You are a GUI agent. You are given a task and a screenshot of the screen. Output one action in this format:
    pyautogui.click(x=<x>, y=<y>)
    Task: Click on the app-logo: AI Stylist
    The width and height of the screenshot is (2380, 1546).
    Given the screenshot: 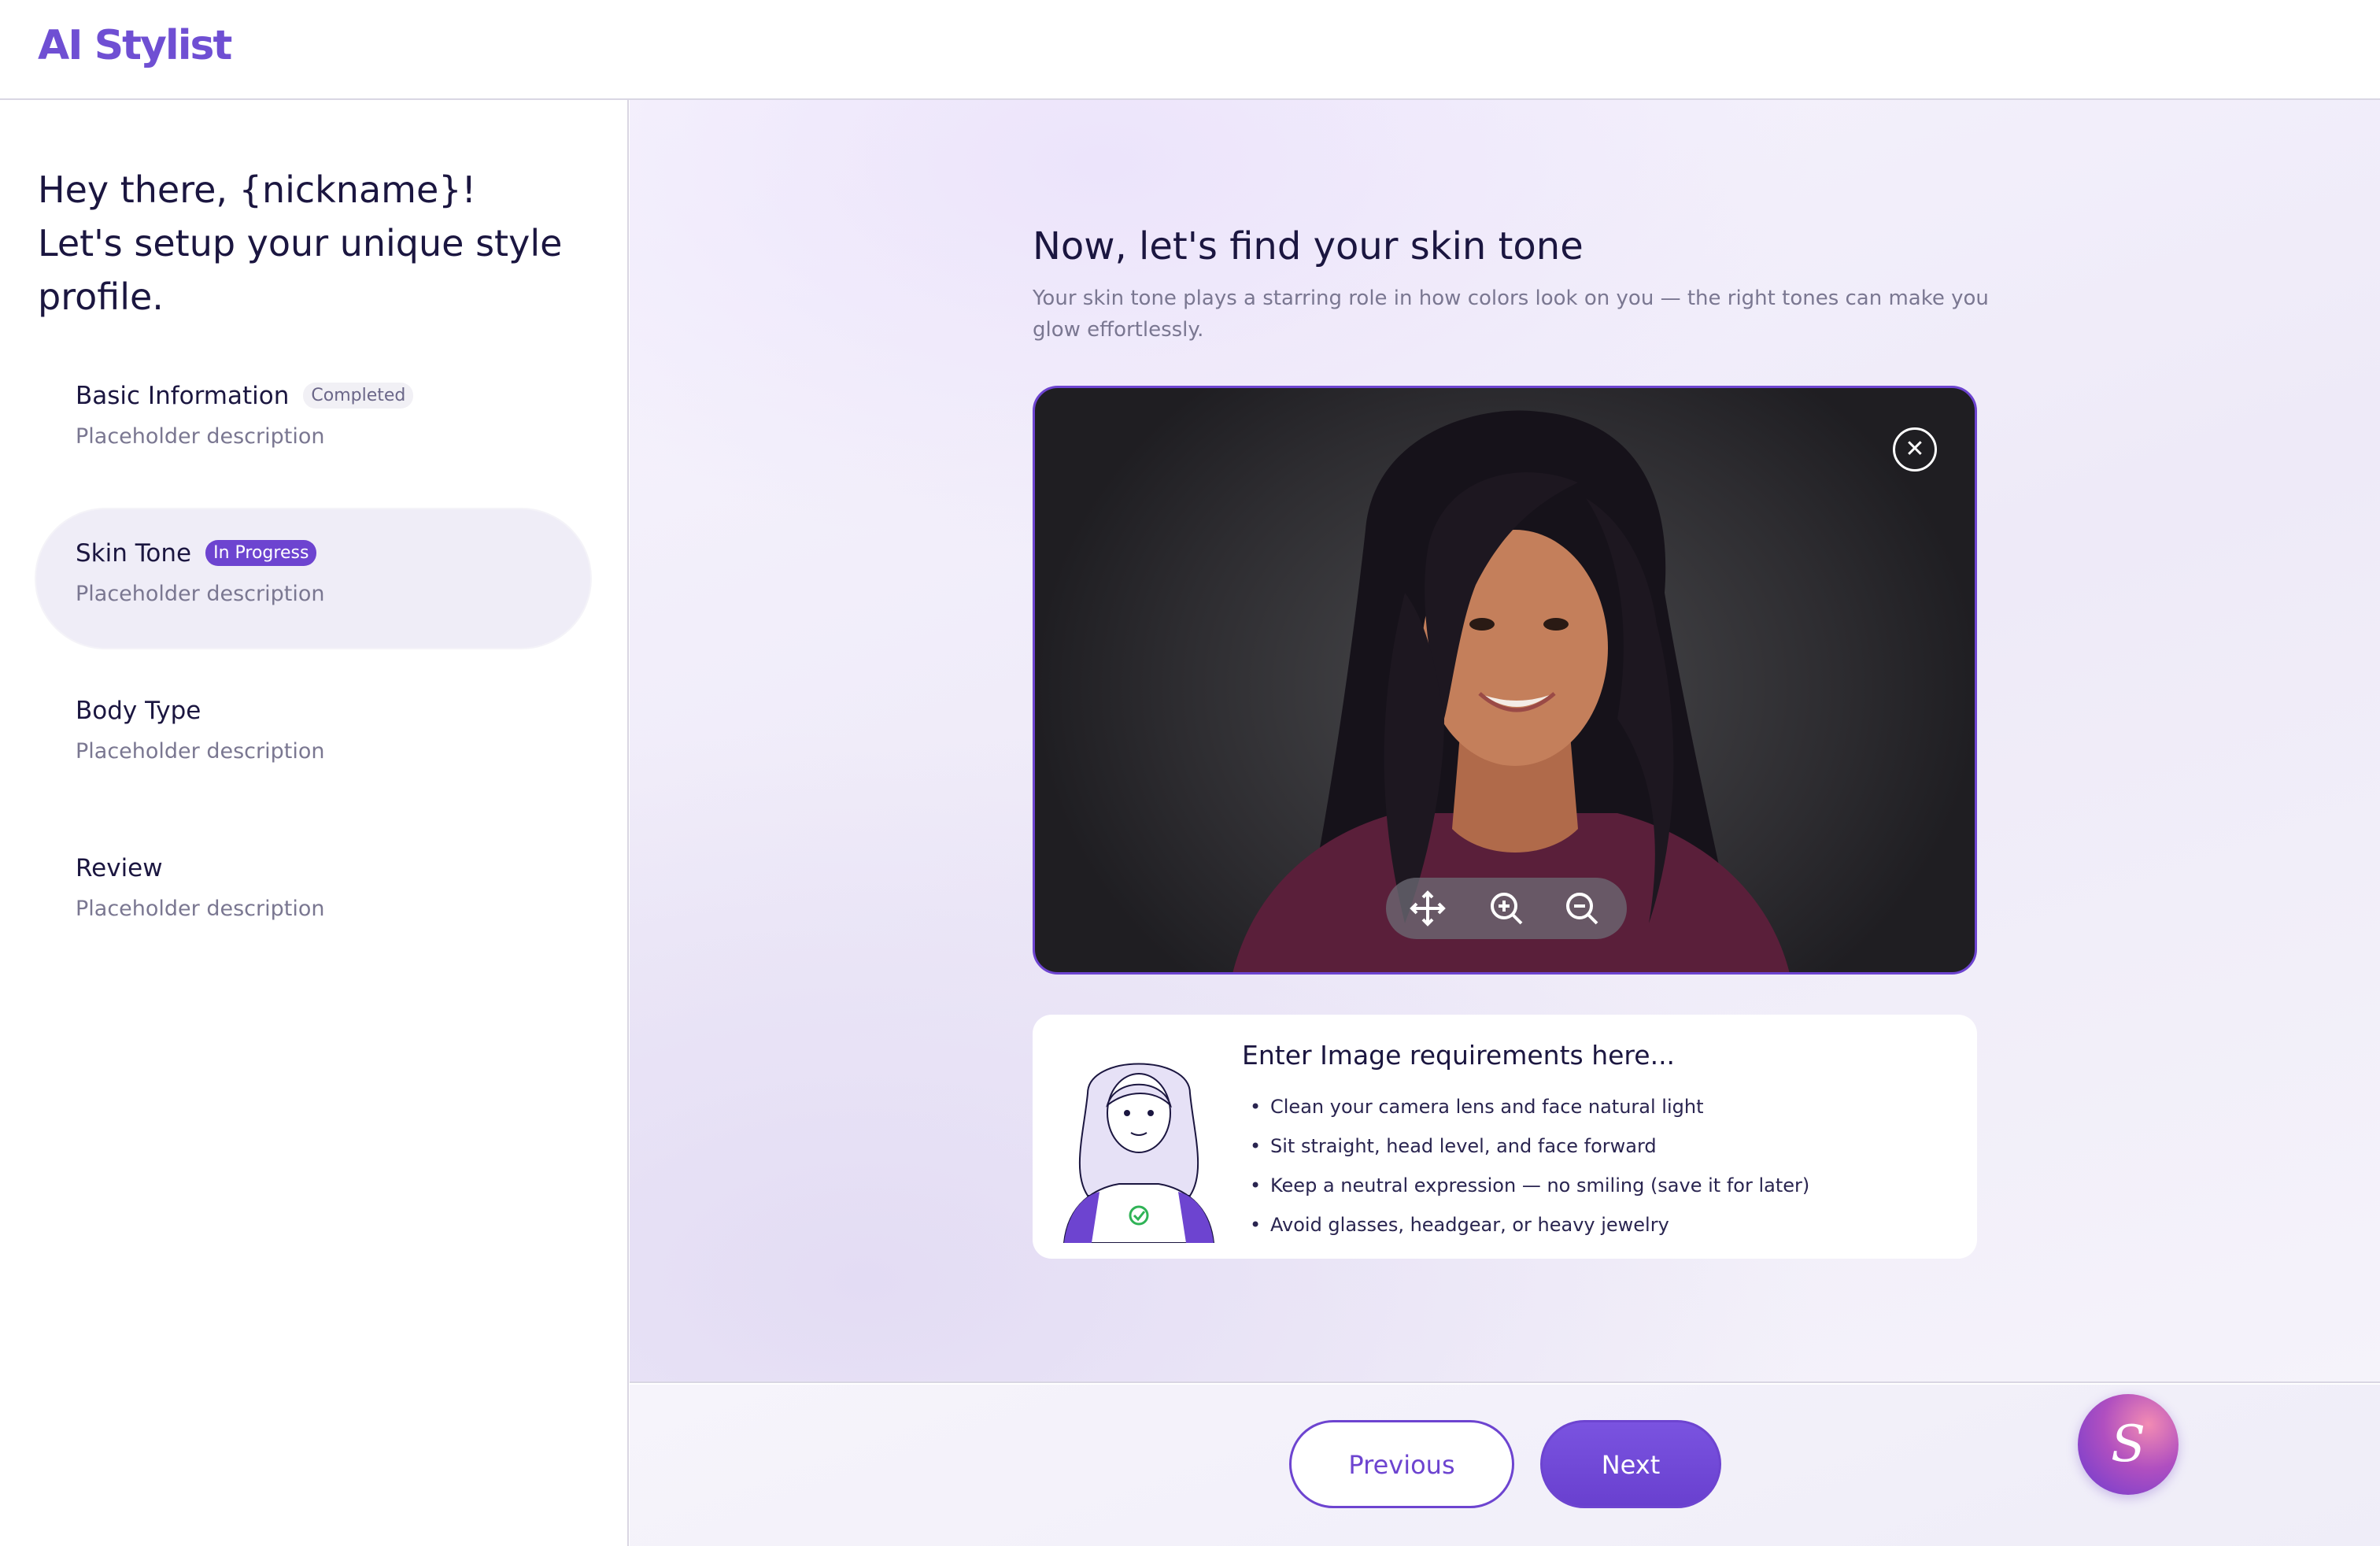 What is the action you would take?
    pyautogui.click(x=135, y=45)
    